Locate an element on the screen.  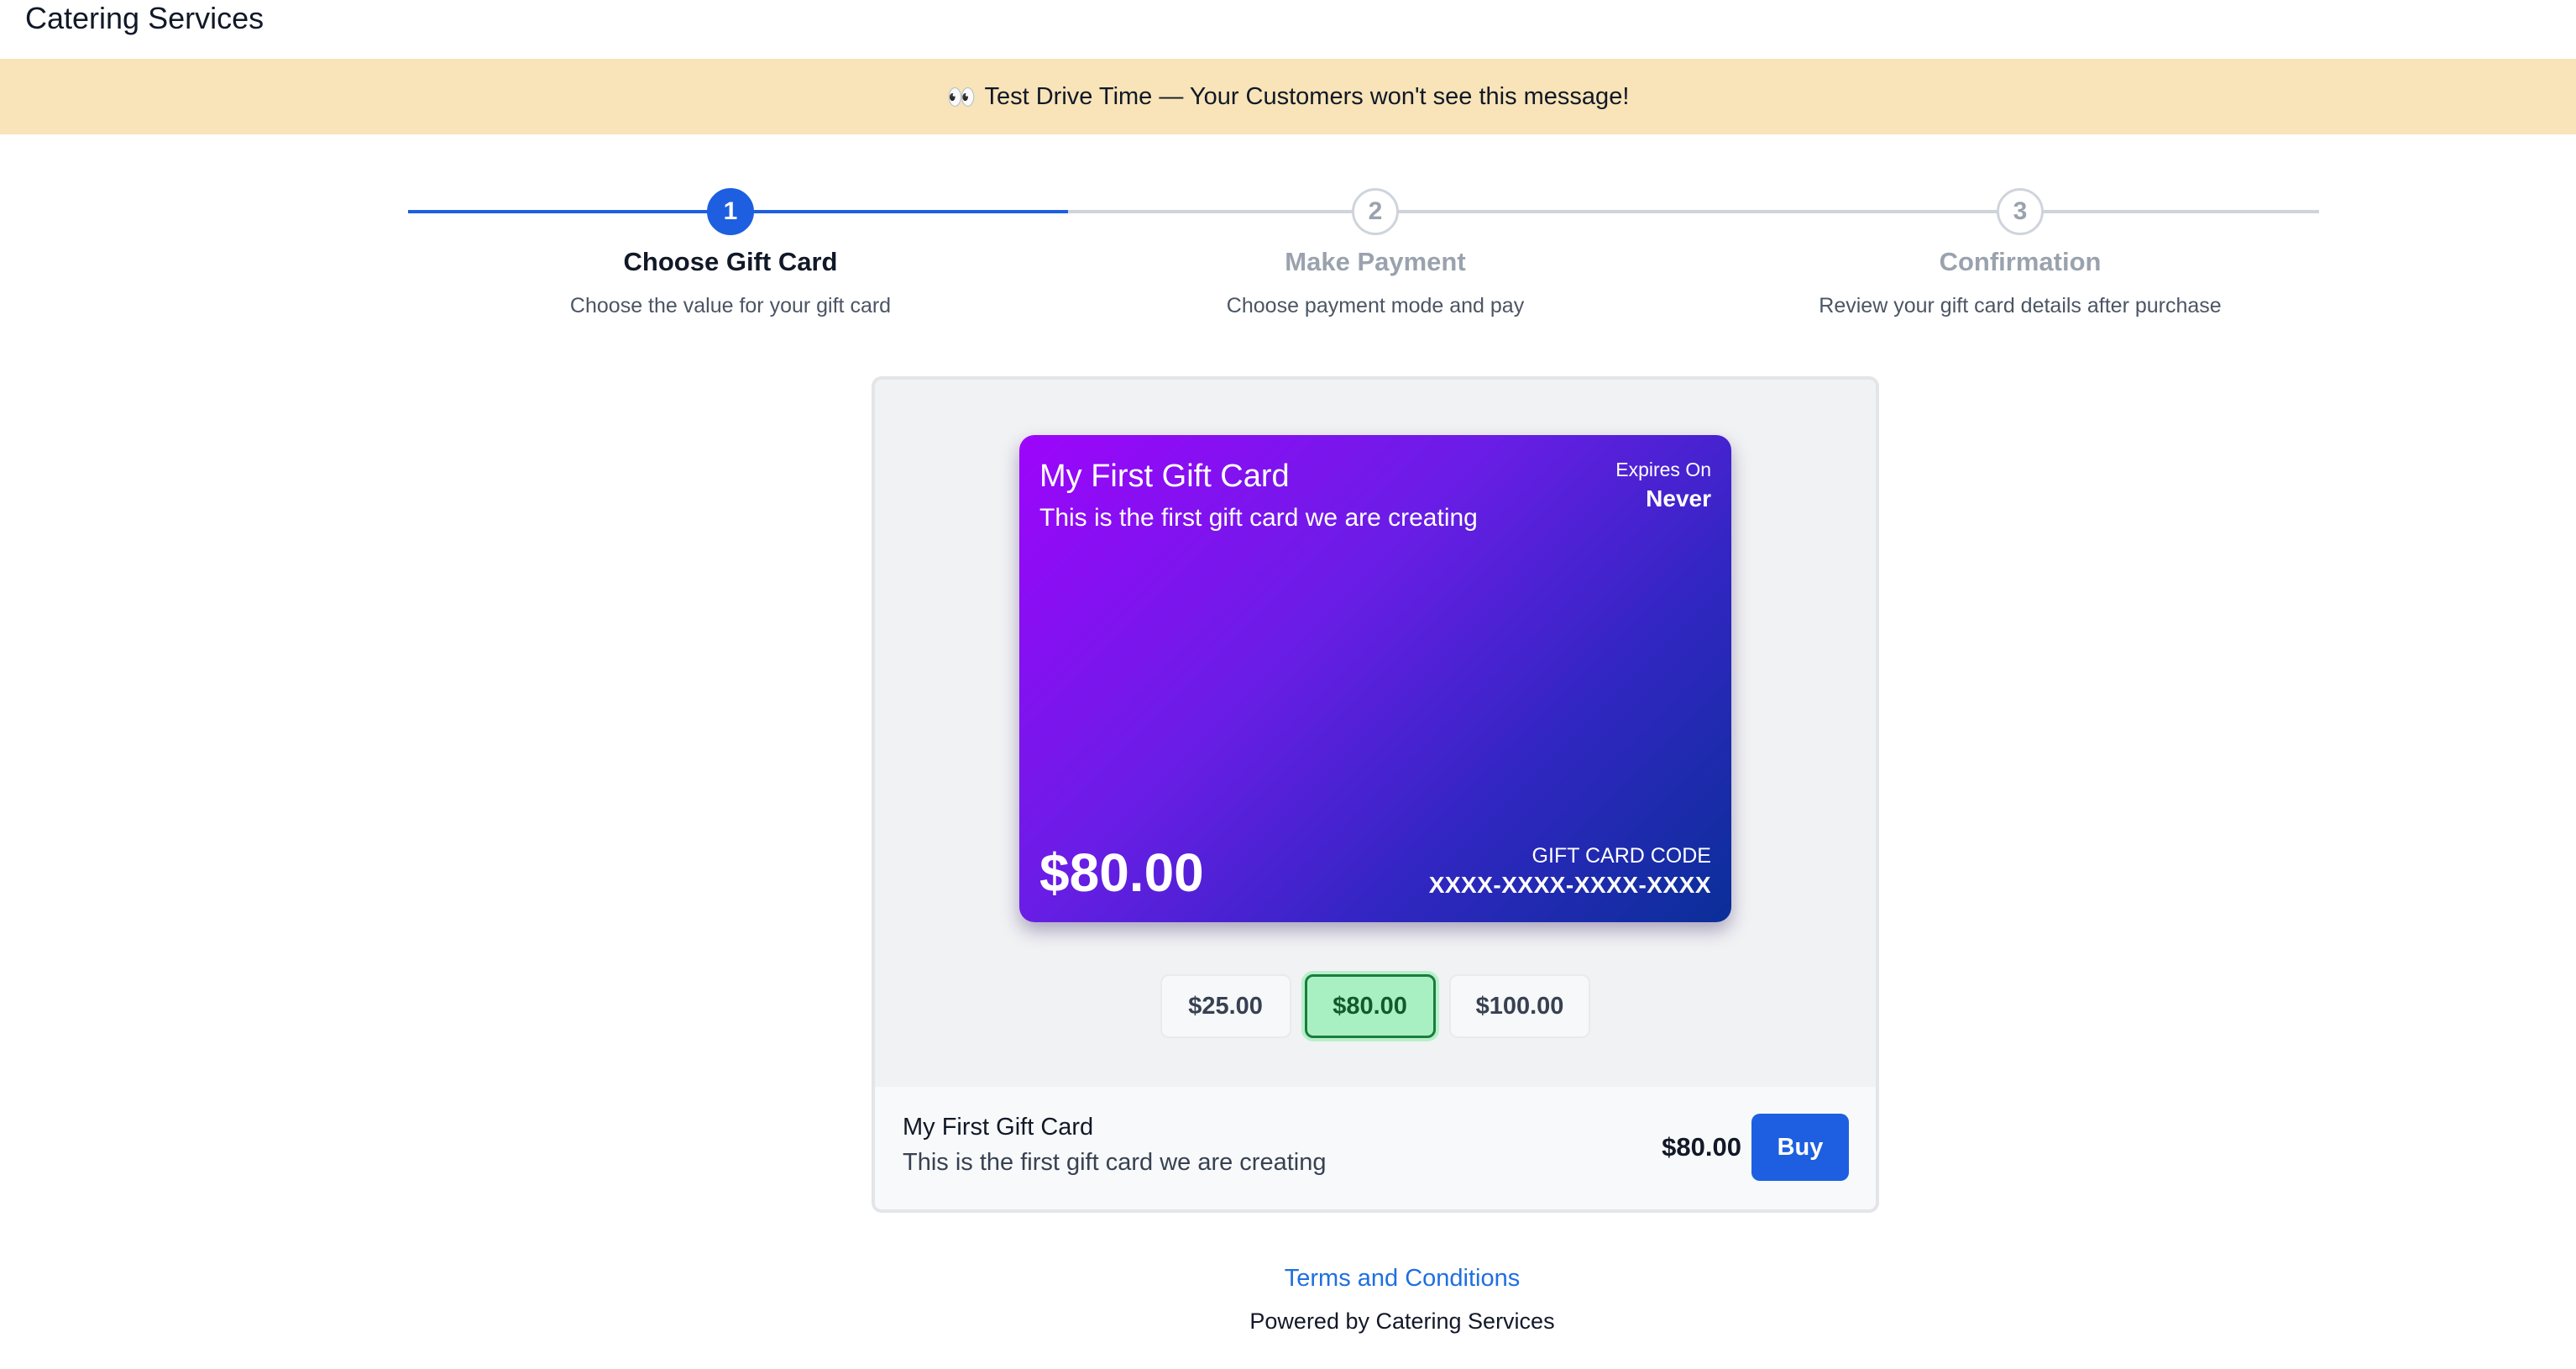
step-description: Choose the value for your gift card is located at coordinates (731, 305).